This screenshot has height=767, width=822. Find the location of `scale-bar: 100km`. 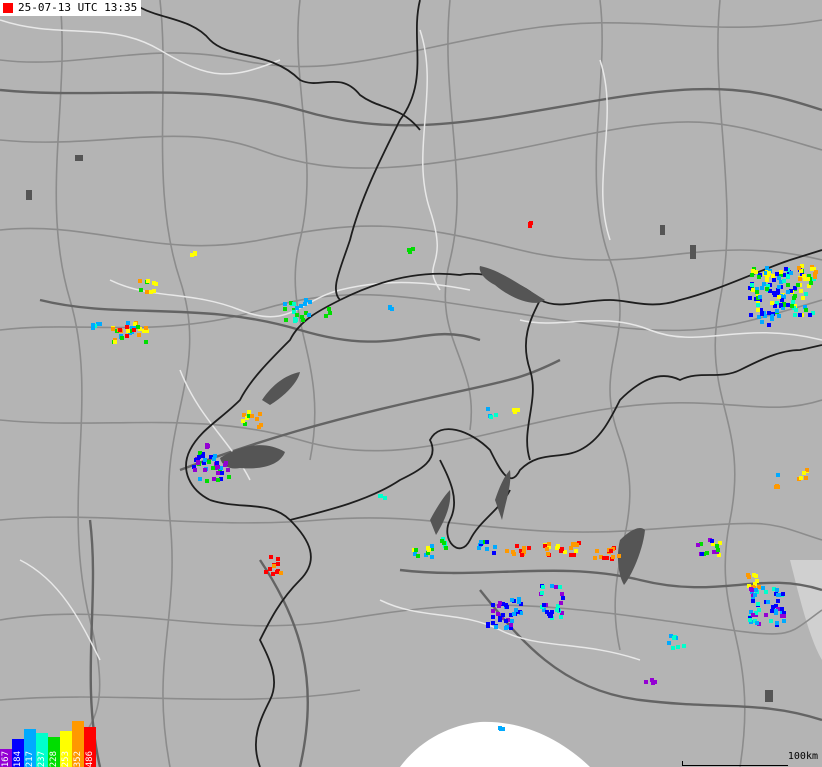

scale-bar: 100km is located at coordinates (751, 759).